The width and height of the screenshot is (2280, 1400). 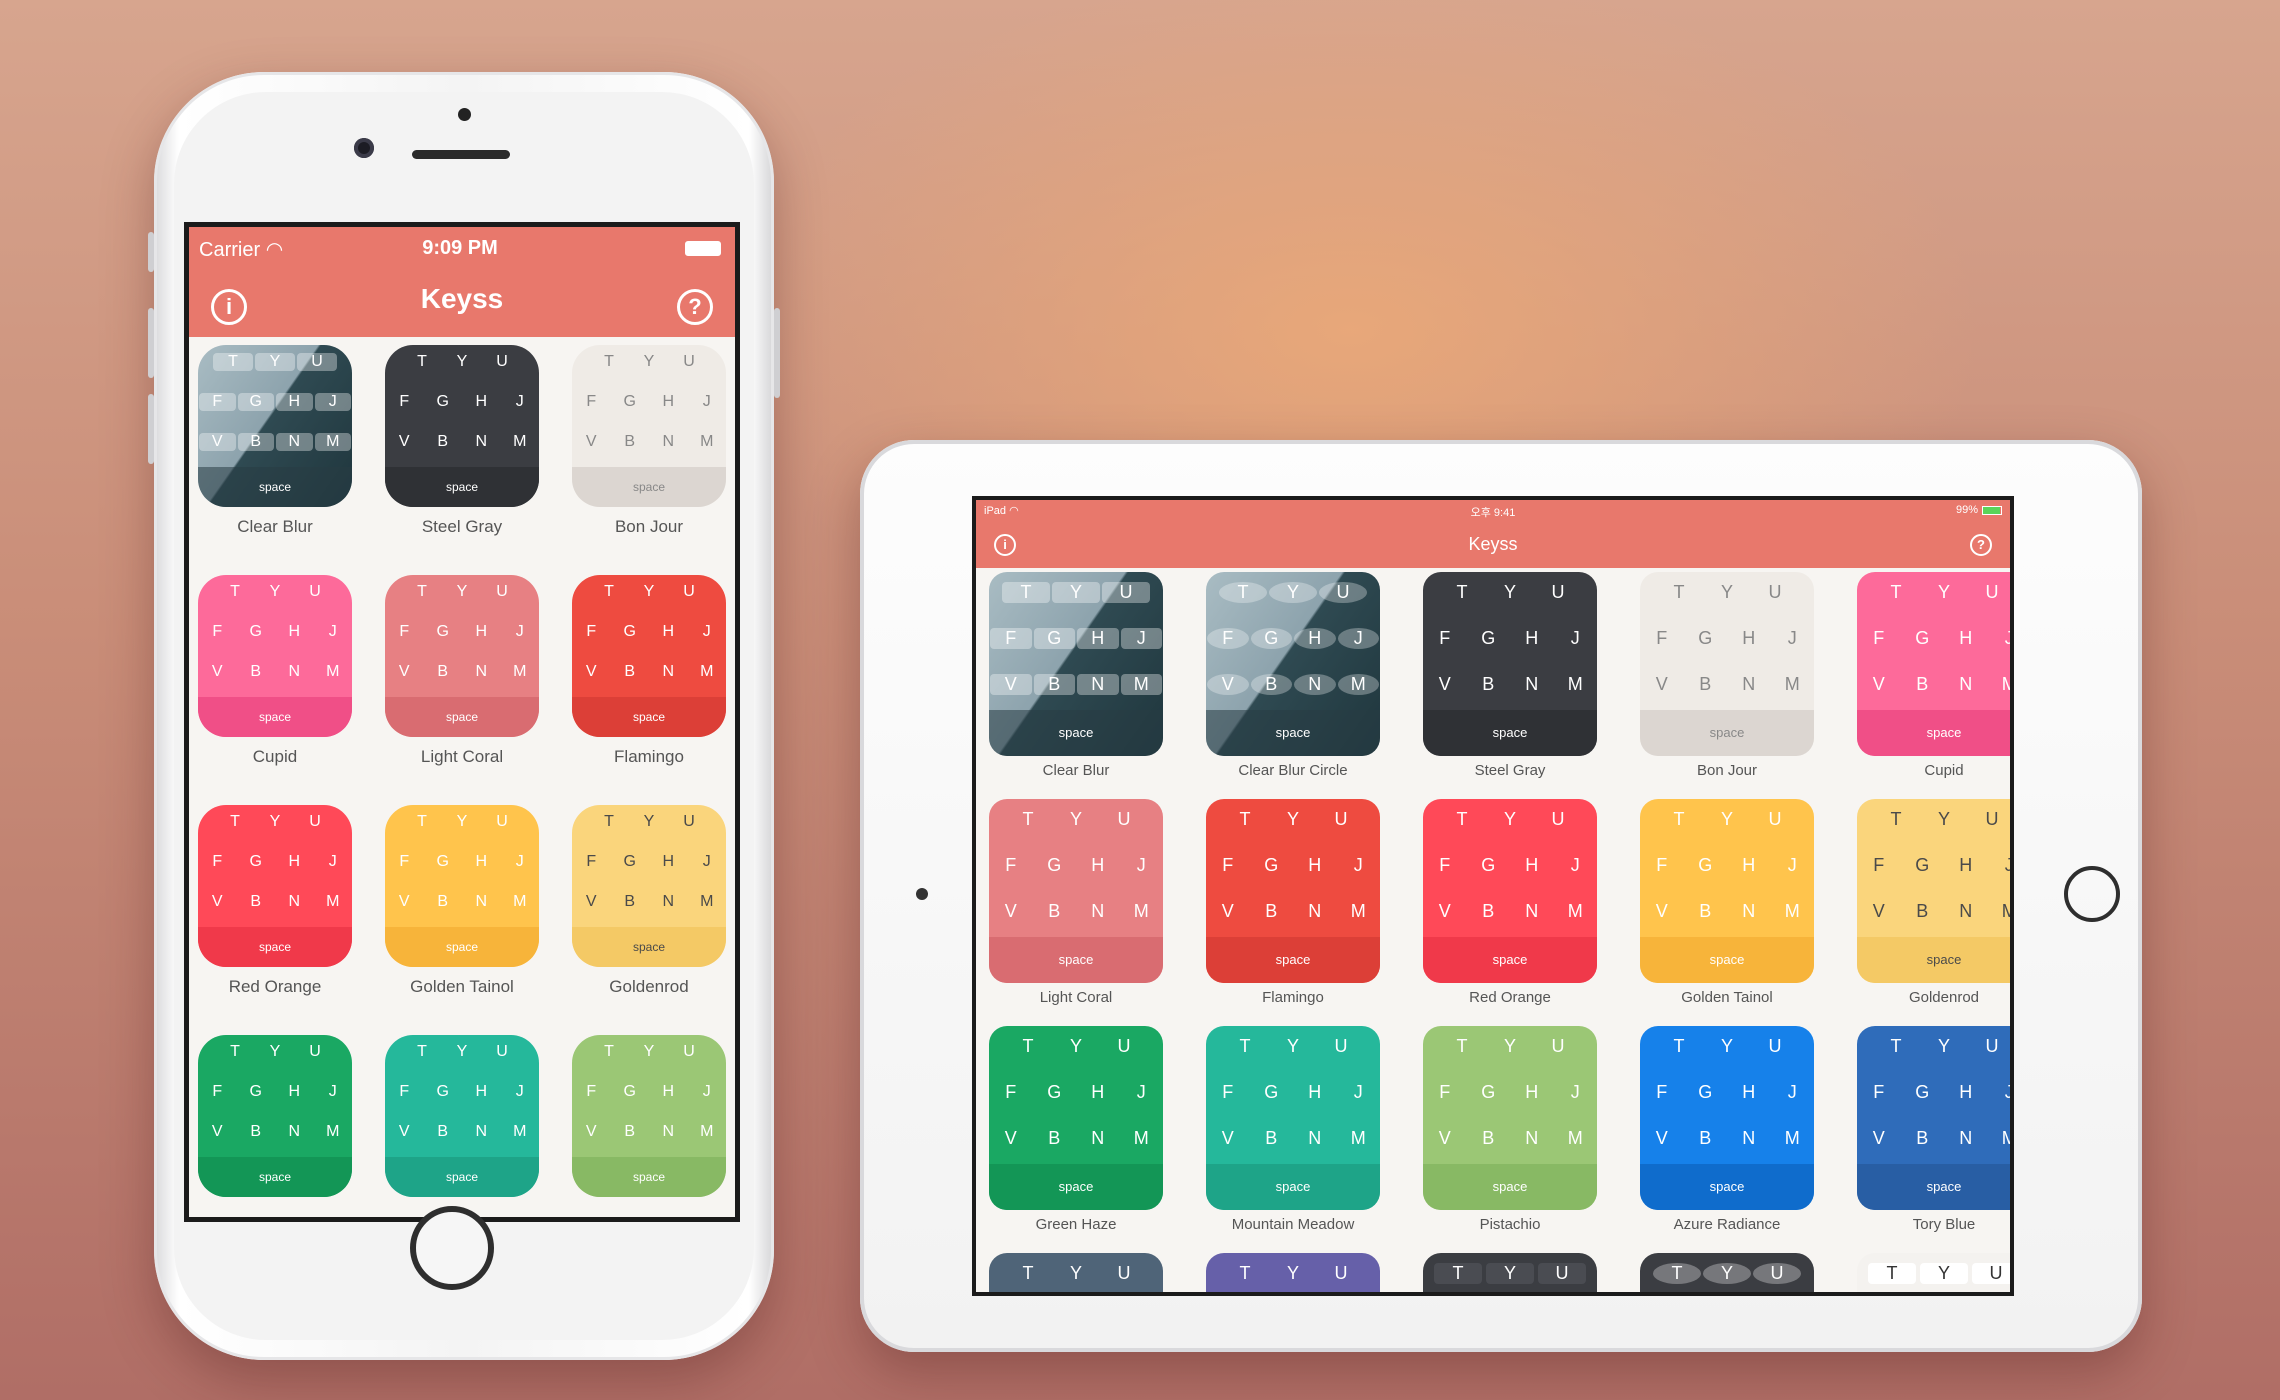 What do you see at coordinates (1076, 1092) in the screenshot?
I see `key-row: FGHJ` at bounding box center [1076, 1092].